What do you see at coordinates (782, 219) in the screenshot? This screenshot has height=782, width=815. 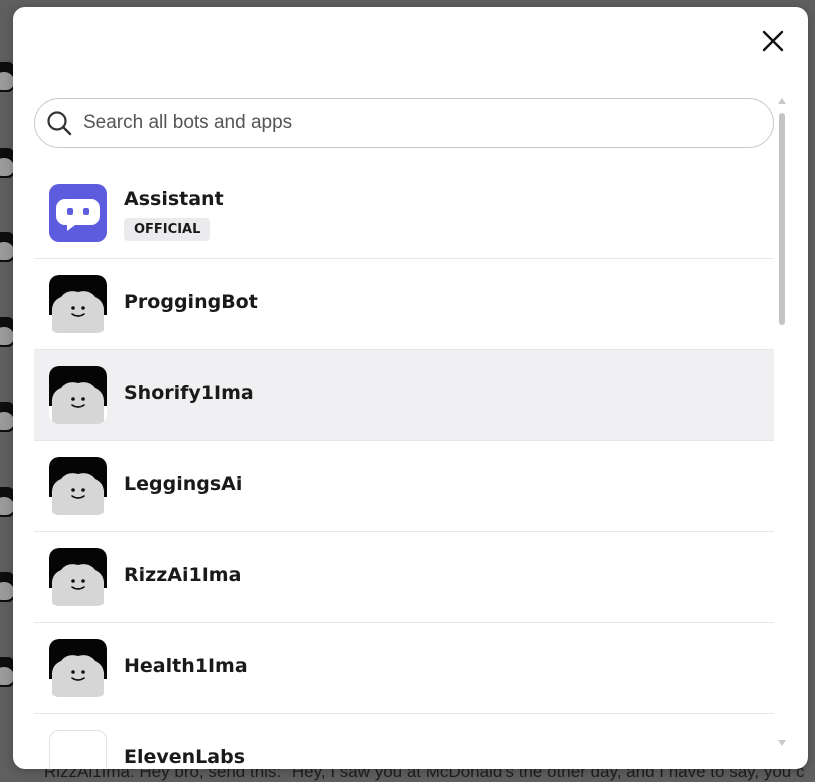 I see `scrollbar-thumb` at bounding box center [782, 219].